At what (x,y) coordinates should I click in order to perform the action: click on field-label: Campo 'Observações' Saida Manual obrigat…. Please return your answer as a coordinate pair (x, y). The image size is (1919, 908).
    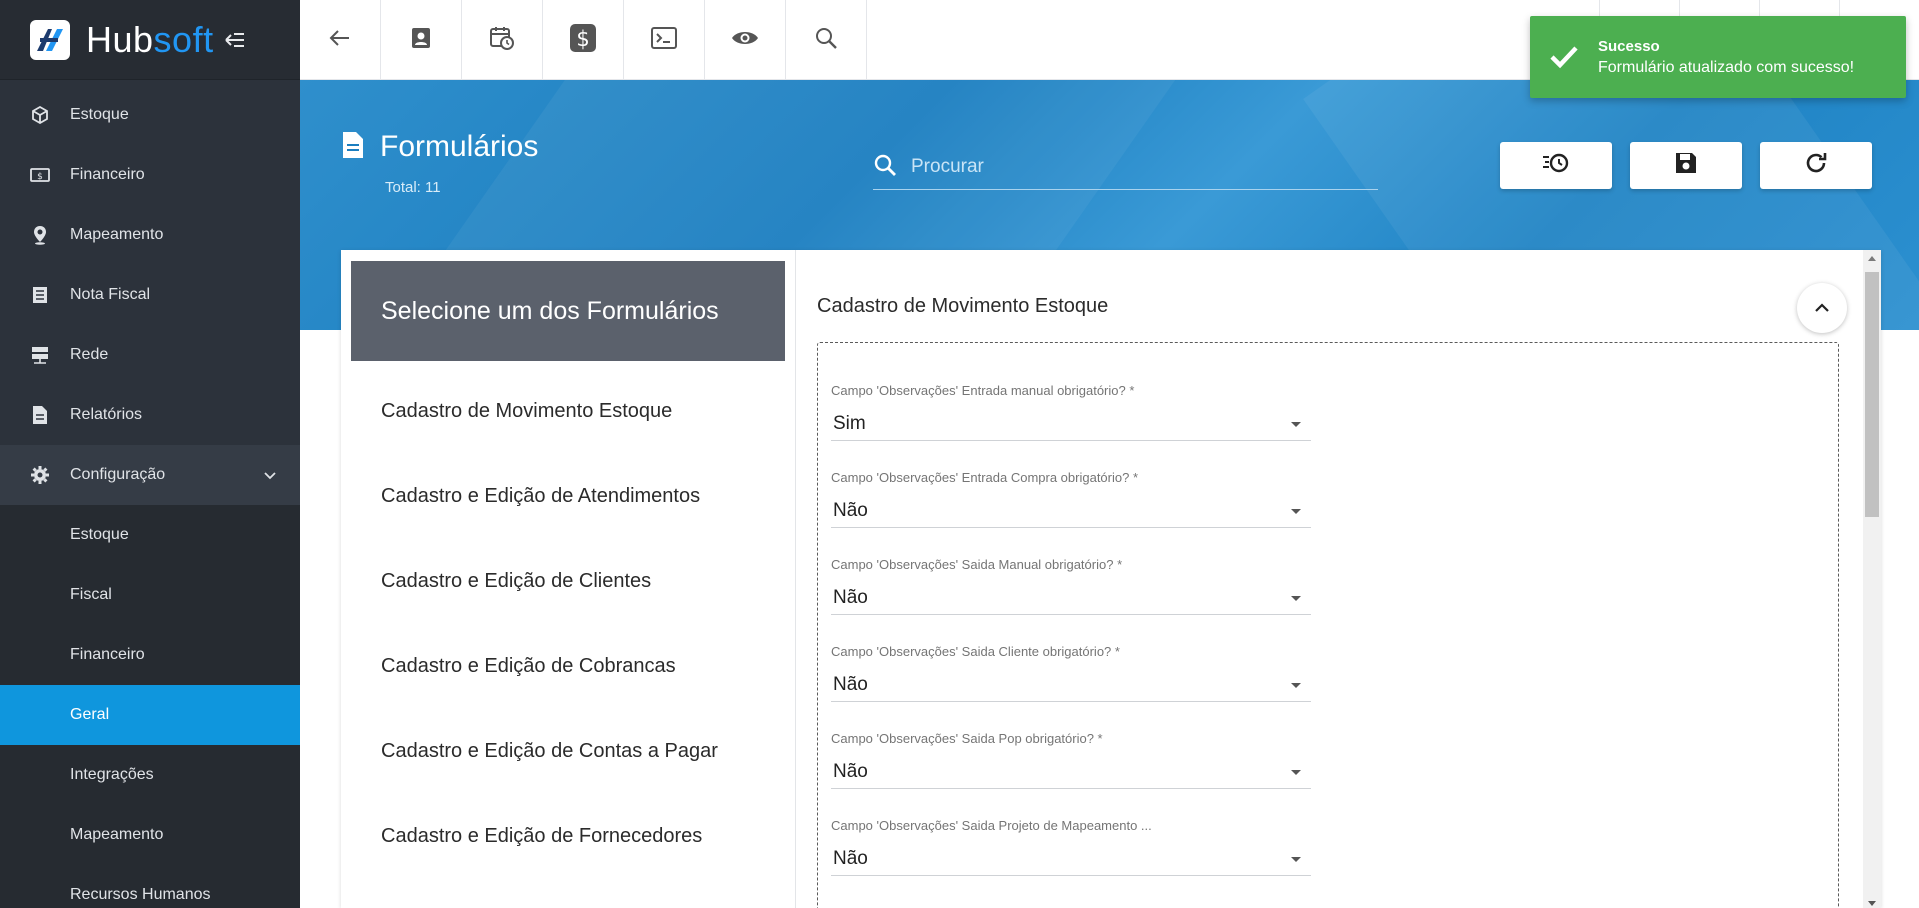
    Looking at the image, I should click on (977, 564).